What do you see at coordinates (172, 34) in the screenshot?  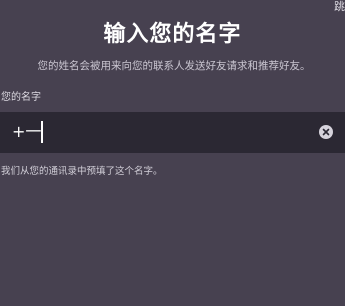 I see `page-title: 输入您的名字` at bounding box center [172, 34].